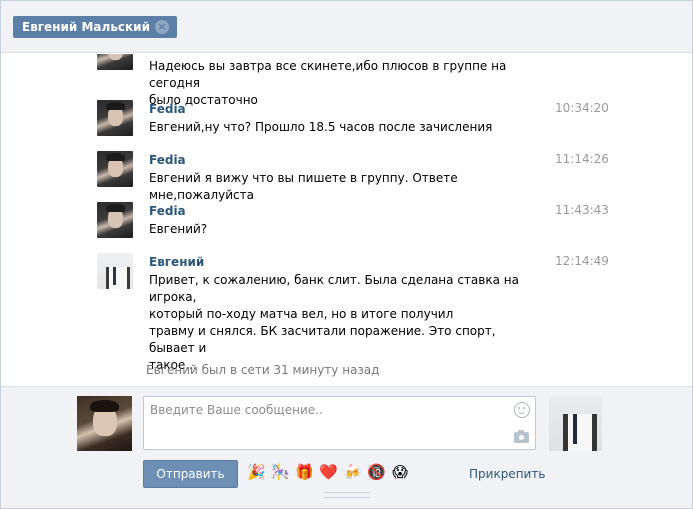 The image size is (693, 509). What do you see at coordinates (346, 27) in the screenshot?
I see `tab-bar: Евгений Мальский ×` at bounding box center [346, 27].